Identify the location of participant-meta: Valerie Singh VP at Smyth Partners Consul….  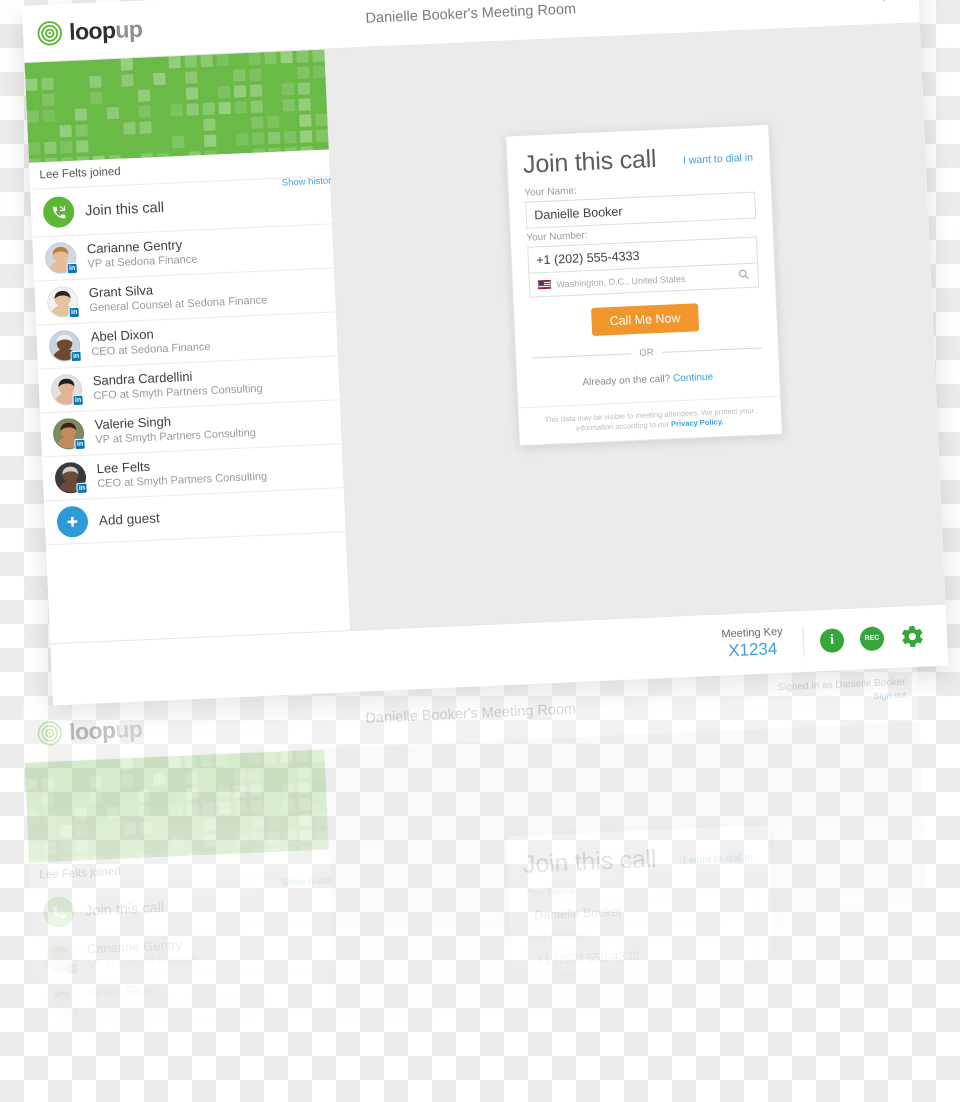
(175, 429).